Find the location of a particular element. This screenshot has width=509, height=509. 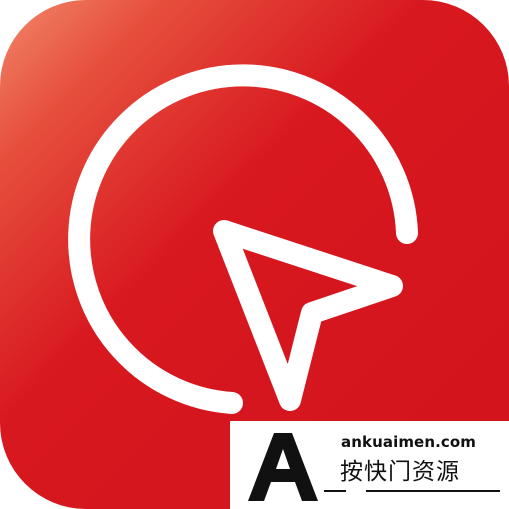

watermark-panel: ankuaimen.com 按快门资源 is located at coordinates (369, 465).